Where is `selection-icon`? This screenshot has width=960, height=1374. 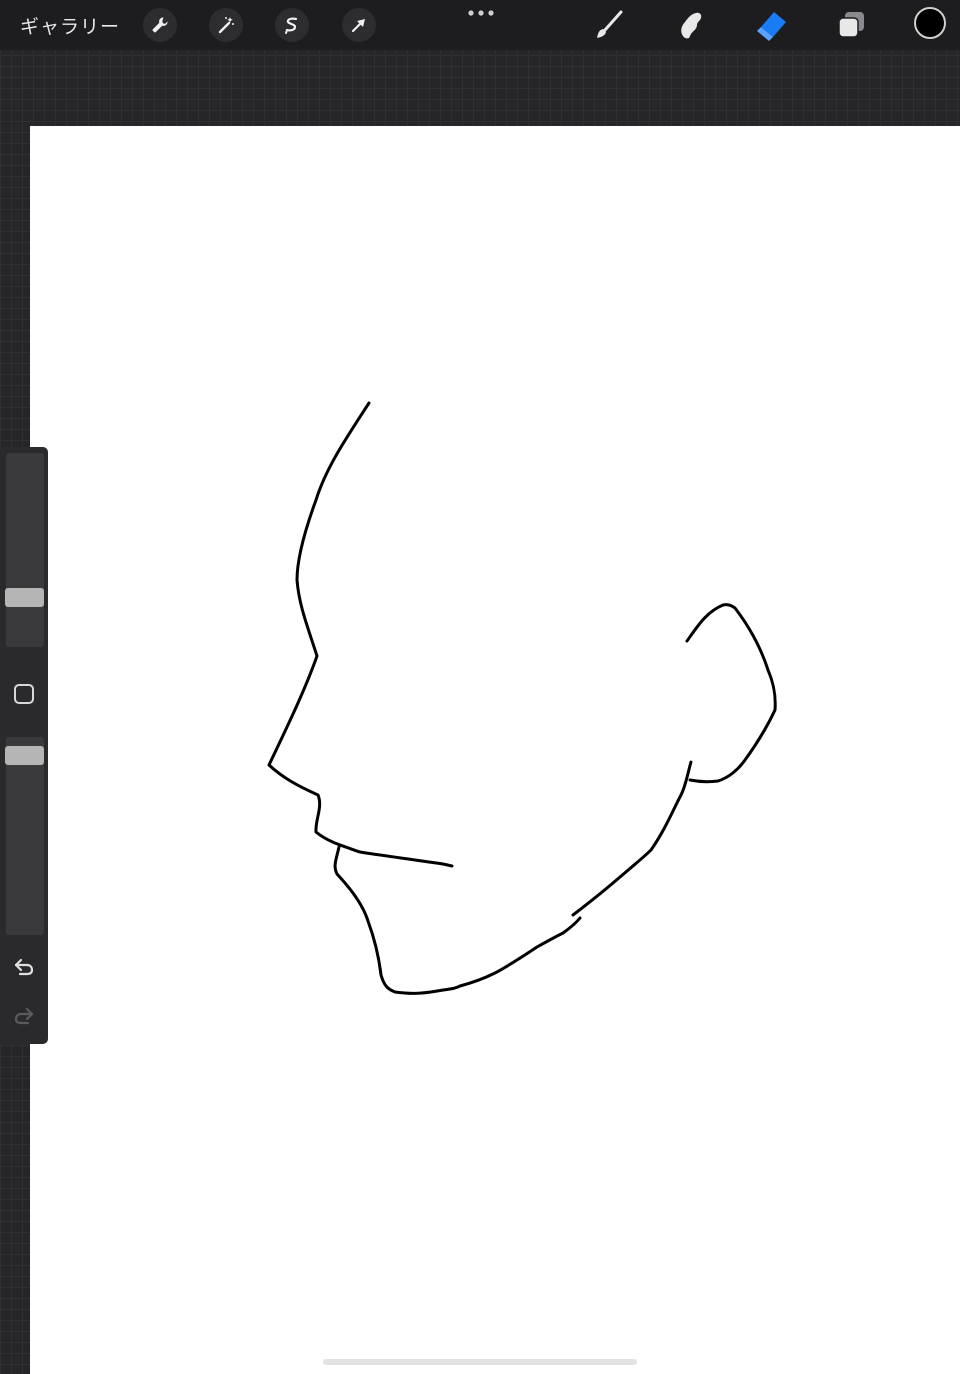 selection-icon is located at coordinates (291, 25).